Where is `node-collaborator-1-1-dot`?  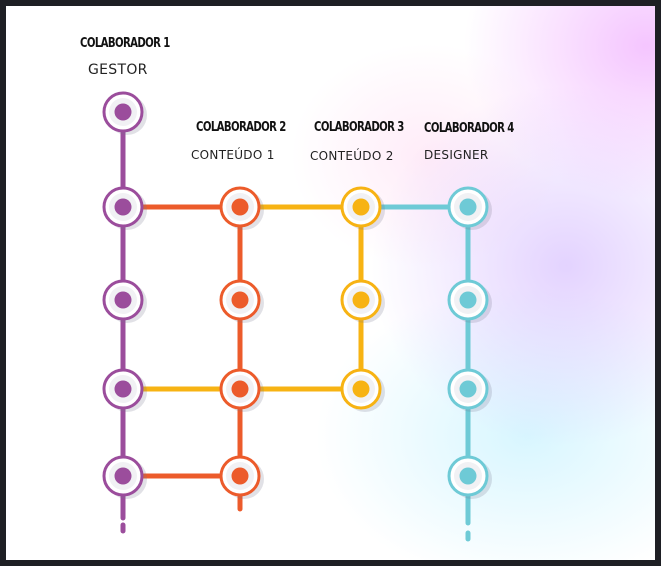
node-collaborator-1-1-dot is located at coordinates (123, 112).